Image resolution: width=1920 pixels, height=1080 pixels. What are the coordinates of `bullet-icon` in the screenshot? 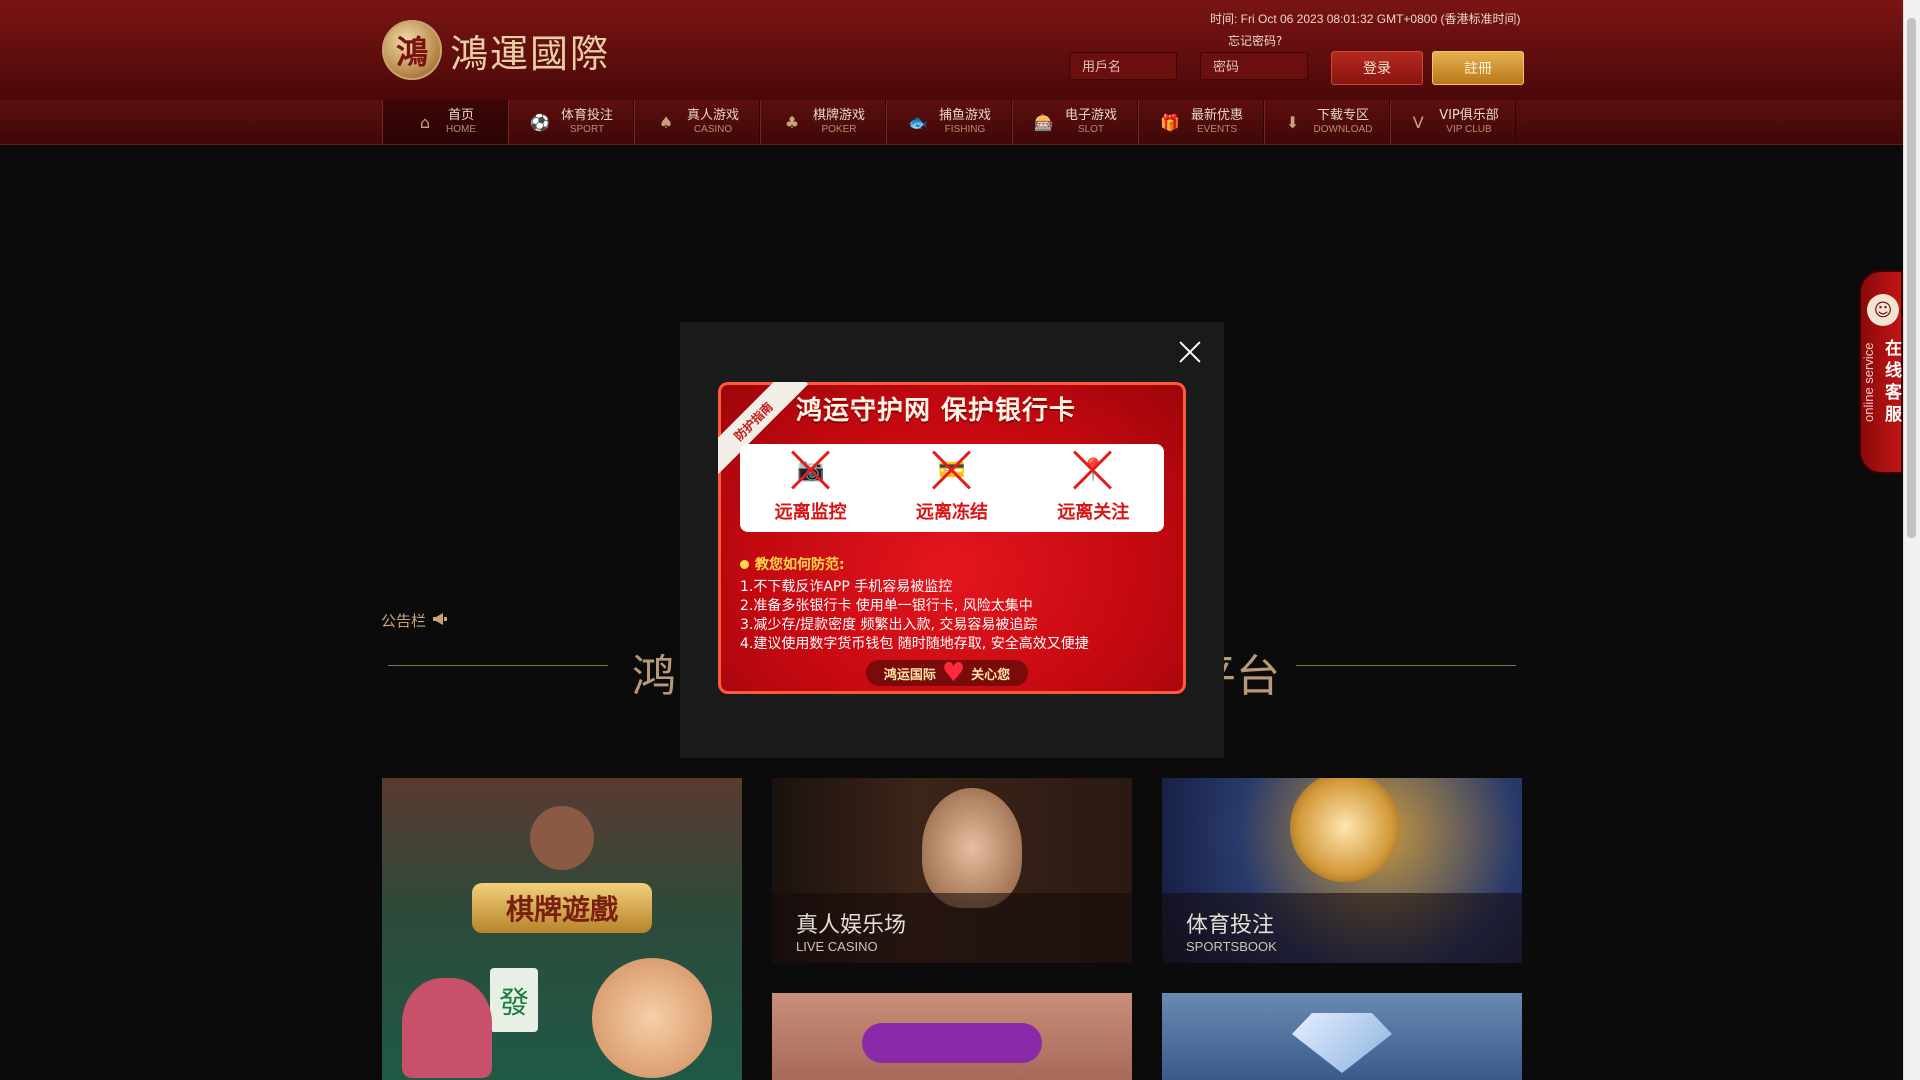 It's located at (744, 564).